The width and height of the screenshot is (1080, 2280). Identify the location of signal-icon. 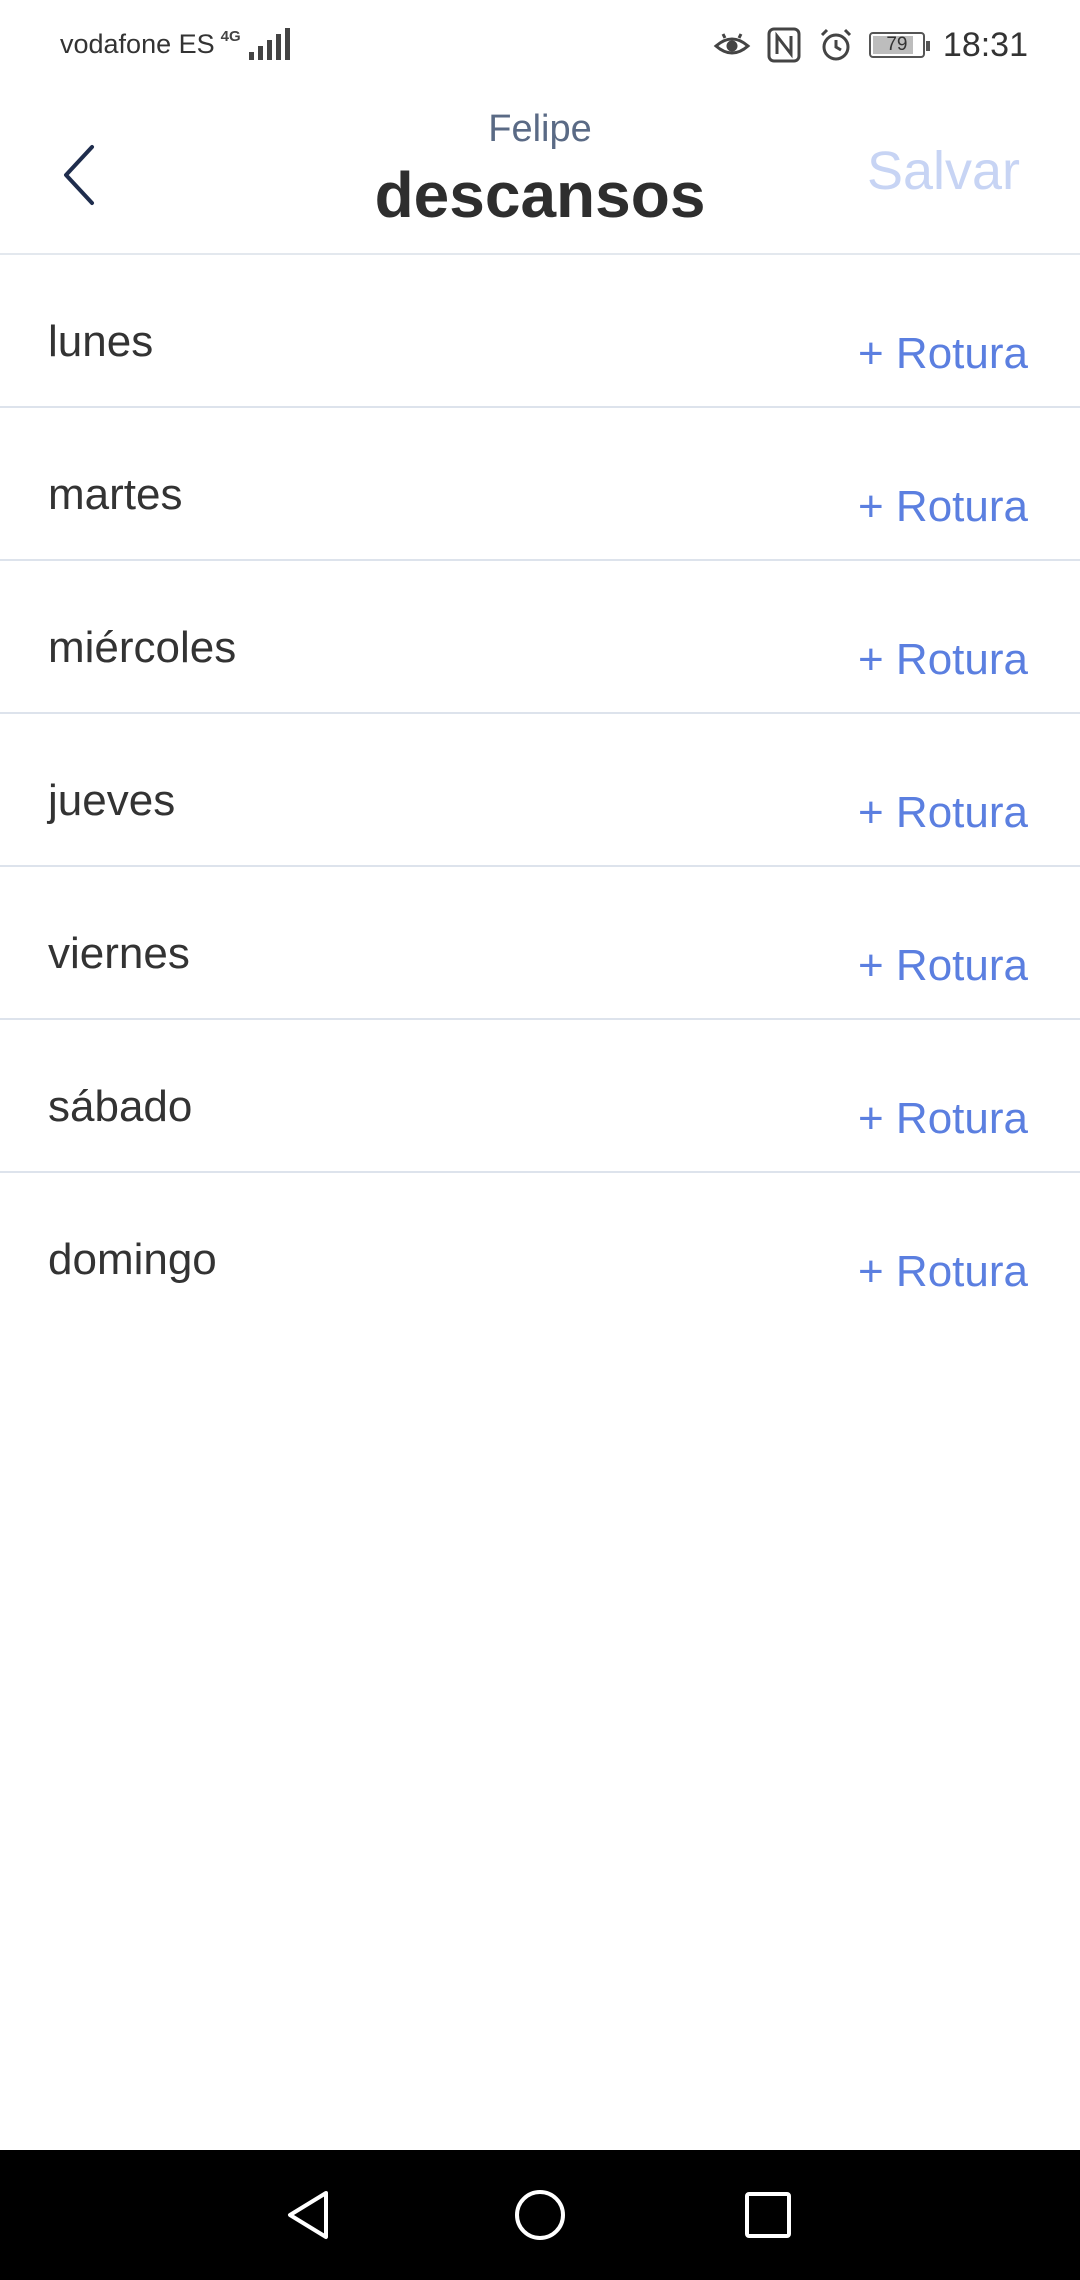
(269, 44).